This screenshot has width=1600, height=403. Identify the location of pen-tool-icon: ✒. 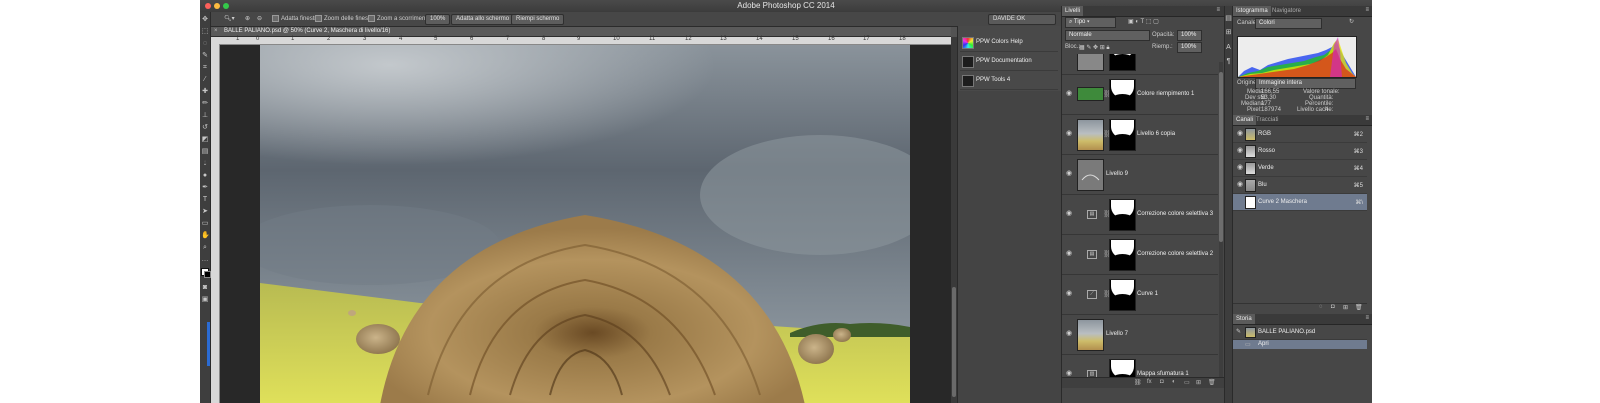
(205, 188).